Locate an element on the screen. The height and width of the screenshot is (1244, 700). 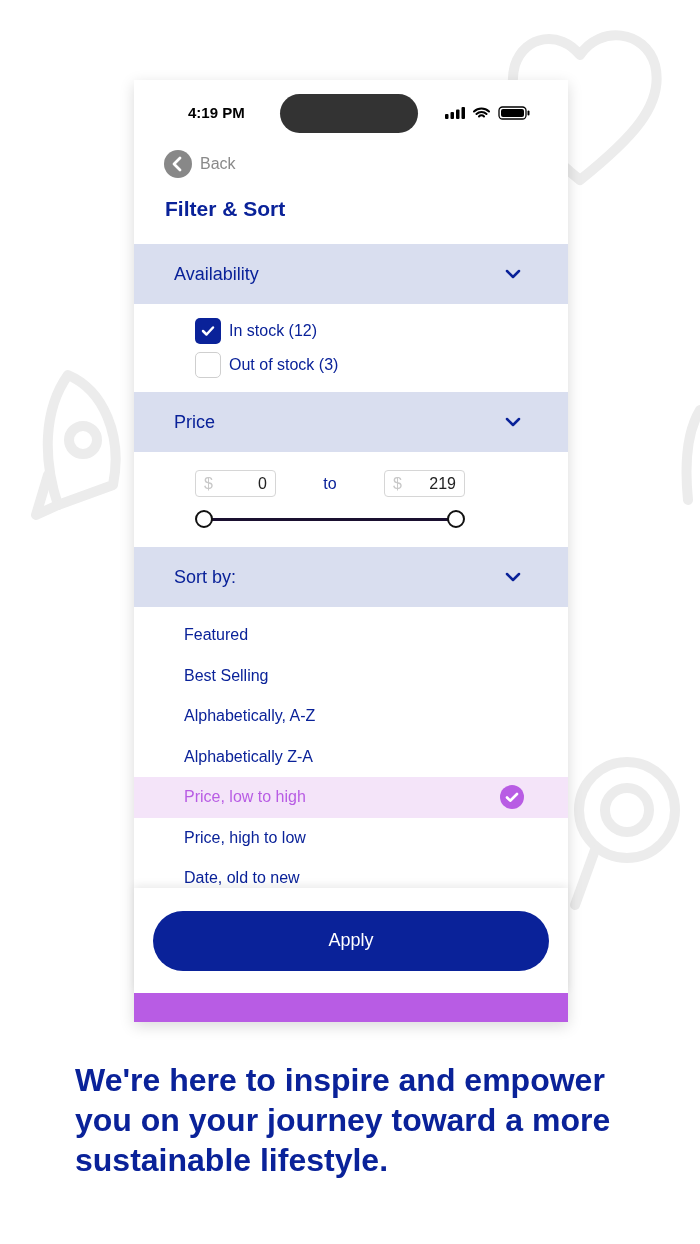
checkbox-label: Out of stock (3) is located at coordinates (284, 365).